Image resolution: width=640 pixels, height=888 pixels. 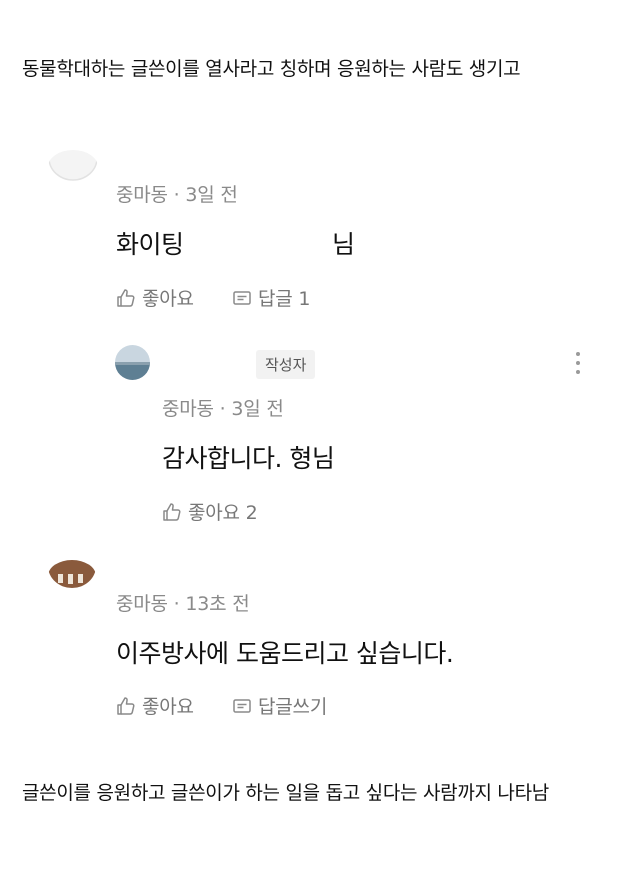 What do you see at coordinates (217, 604) in the screenshot?
I see `comment-time: 13초 전` at bounding box center [217, 604].